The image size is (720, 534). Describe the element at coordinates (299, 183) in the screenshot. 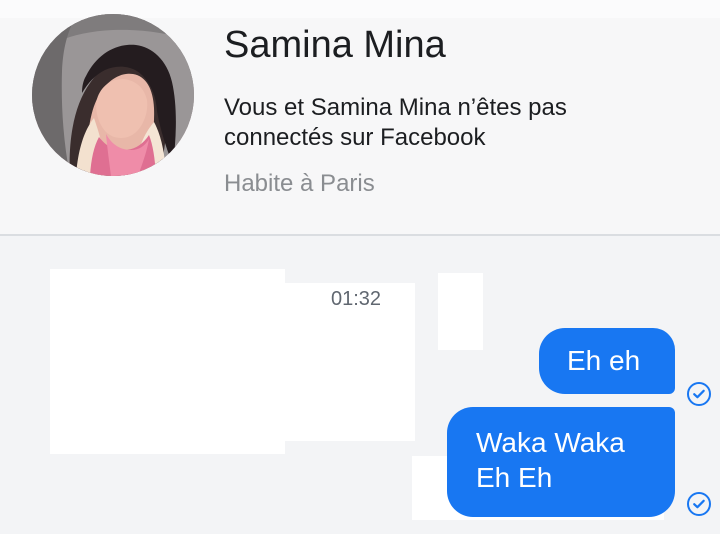

I see `location-text: Habite à Paris` at that location.